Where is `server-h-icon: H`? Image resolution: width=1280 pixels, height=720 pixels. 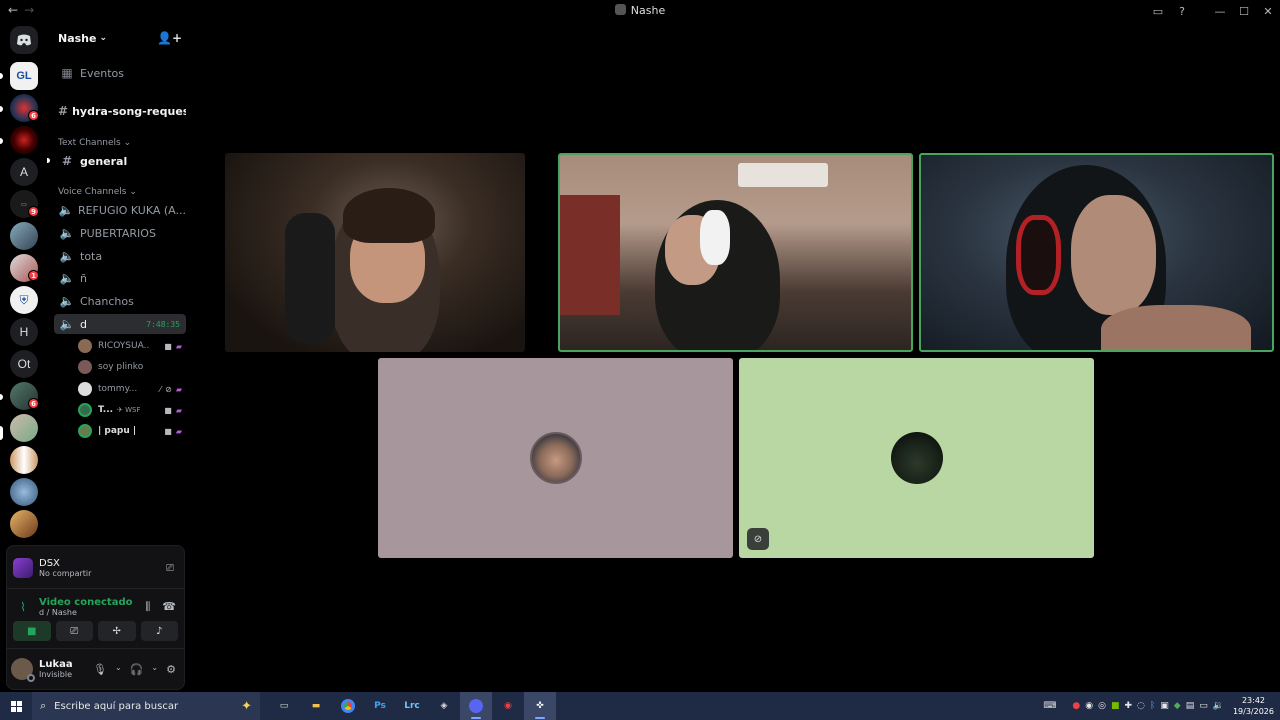 server-h-icon: H is located at coordinates (24, 332).